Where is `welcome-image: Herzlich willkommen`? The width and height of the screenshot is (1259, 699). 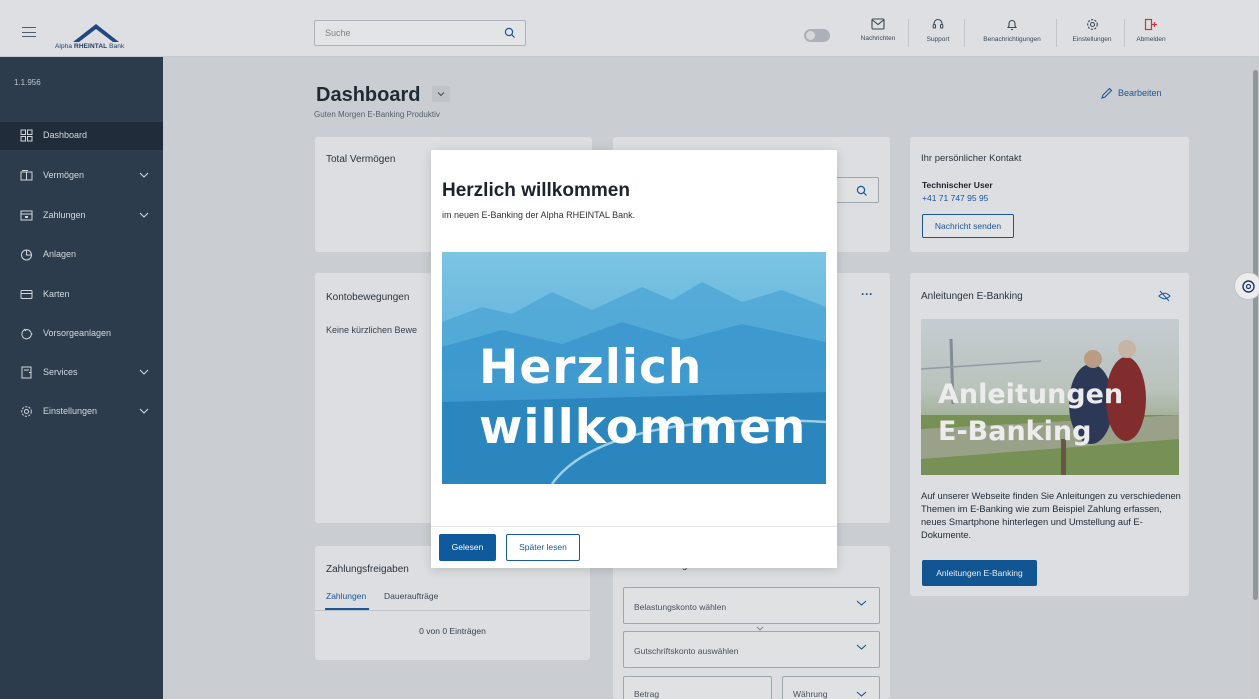 welcome-image: Herzlich willkommen is located at coordinates (634, 368).